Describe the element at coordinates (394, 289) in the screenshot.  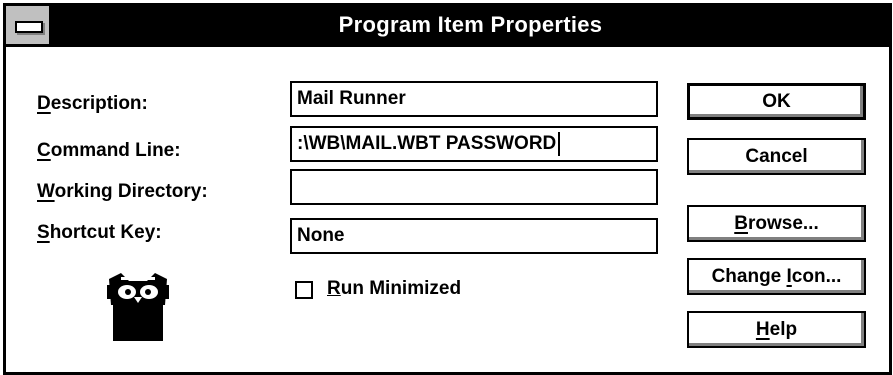
I see `run-minimized-label: Run Minimized` at that location.